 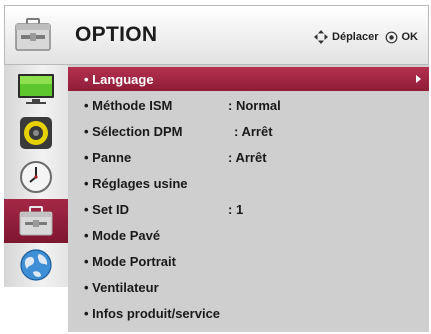 I want to click on sidebar-item-option, so click(x=36, y=221).